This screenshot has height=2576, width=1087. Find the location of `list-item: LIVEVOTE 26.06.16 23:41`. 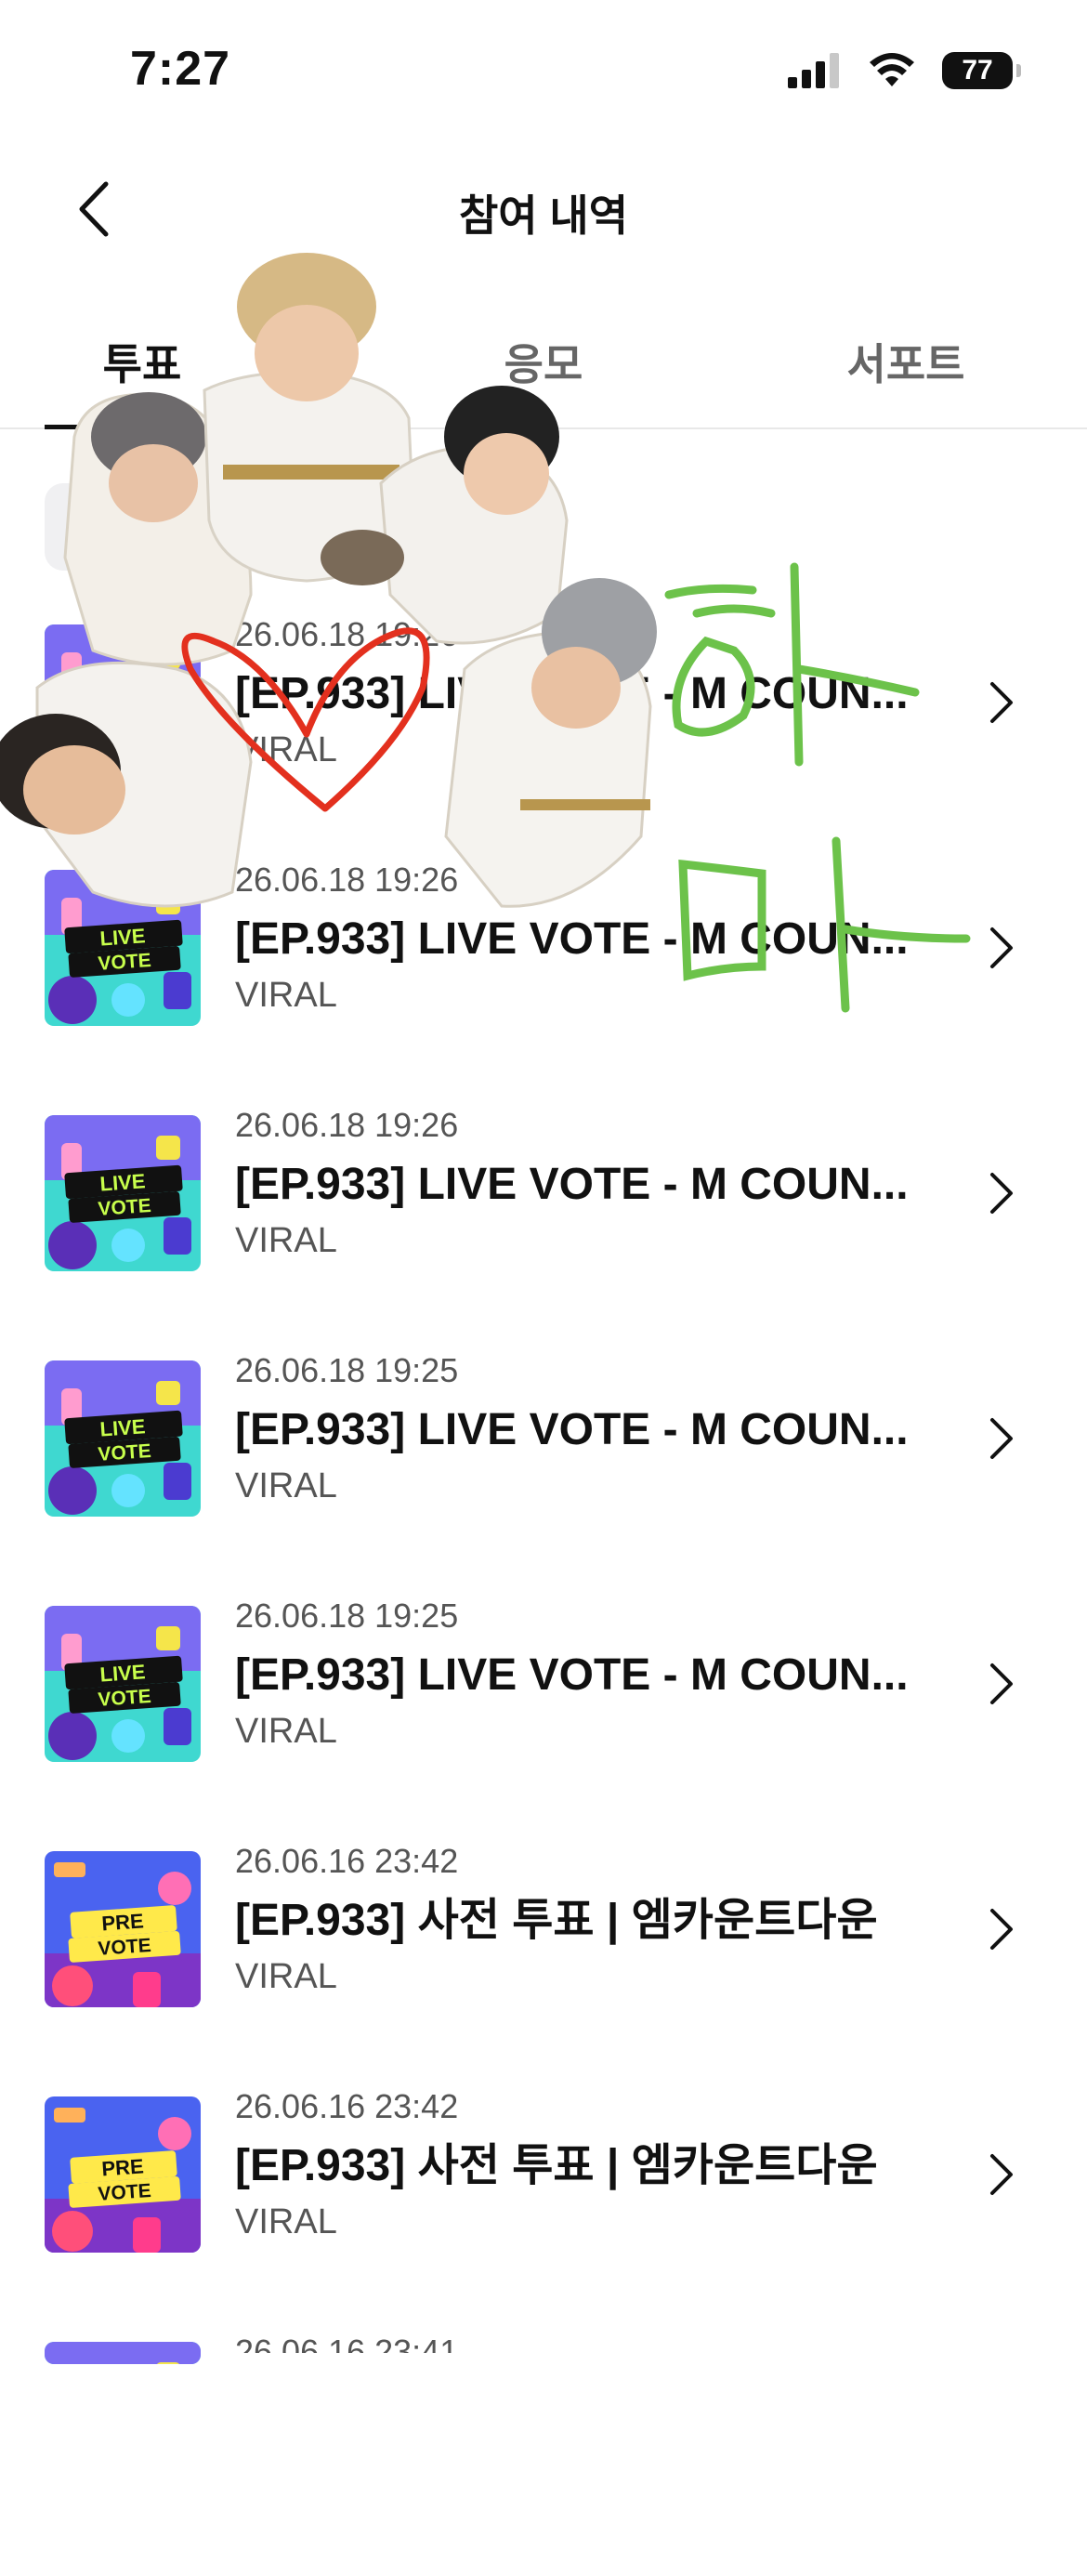

list-item: LIVEVOTE 26.06.16 23:41 is located at coordinates (543, 2453).